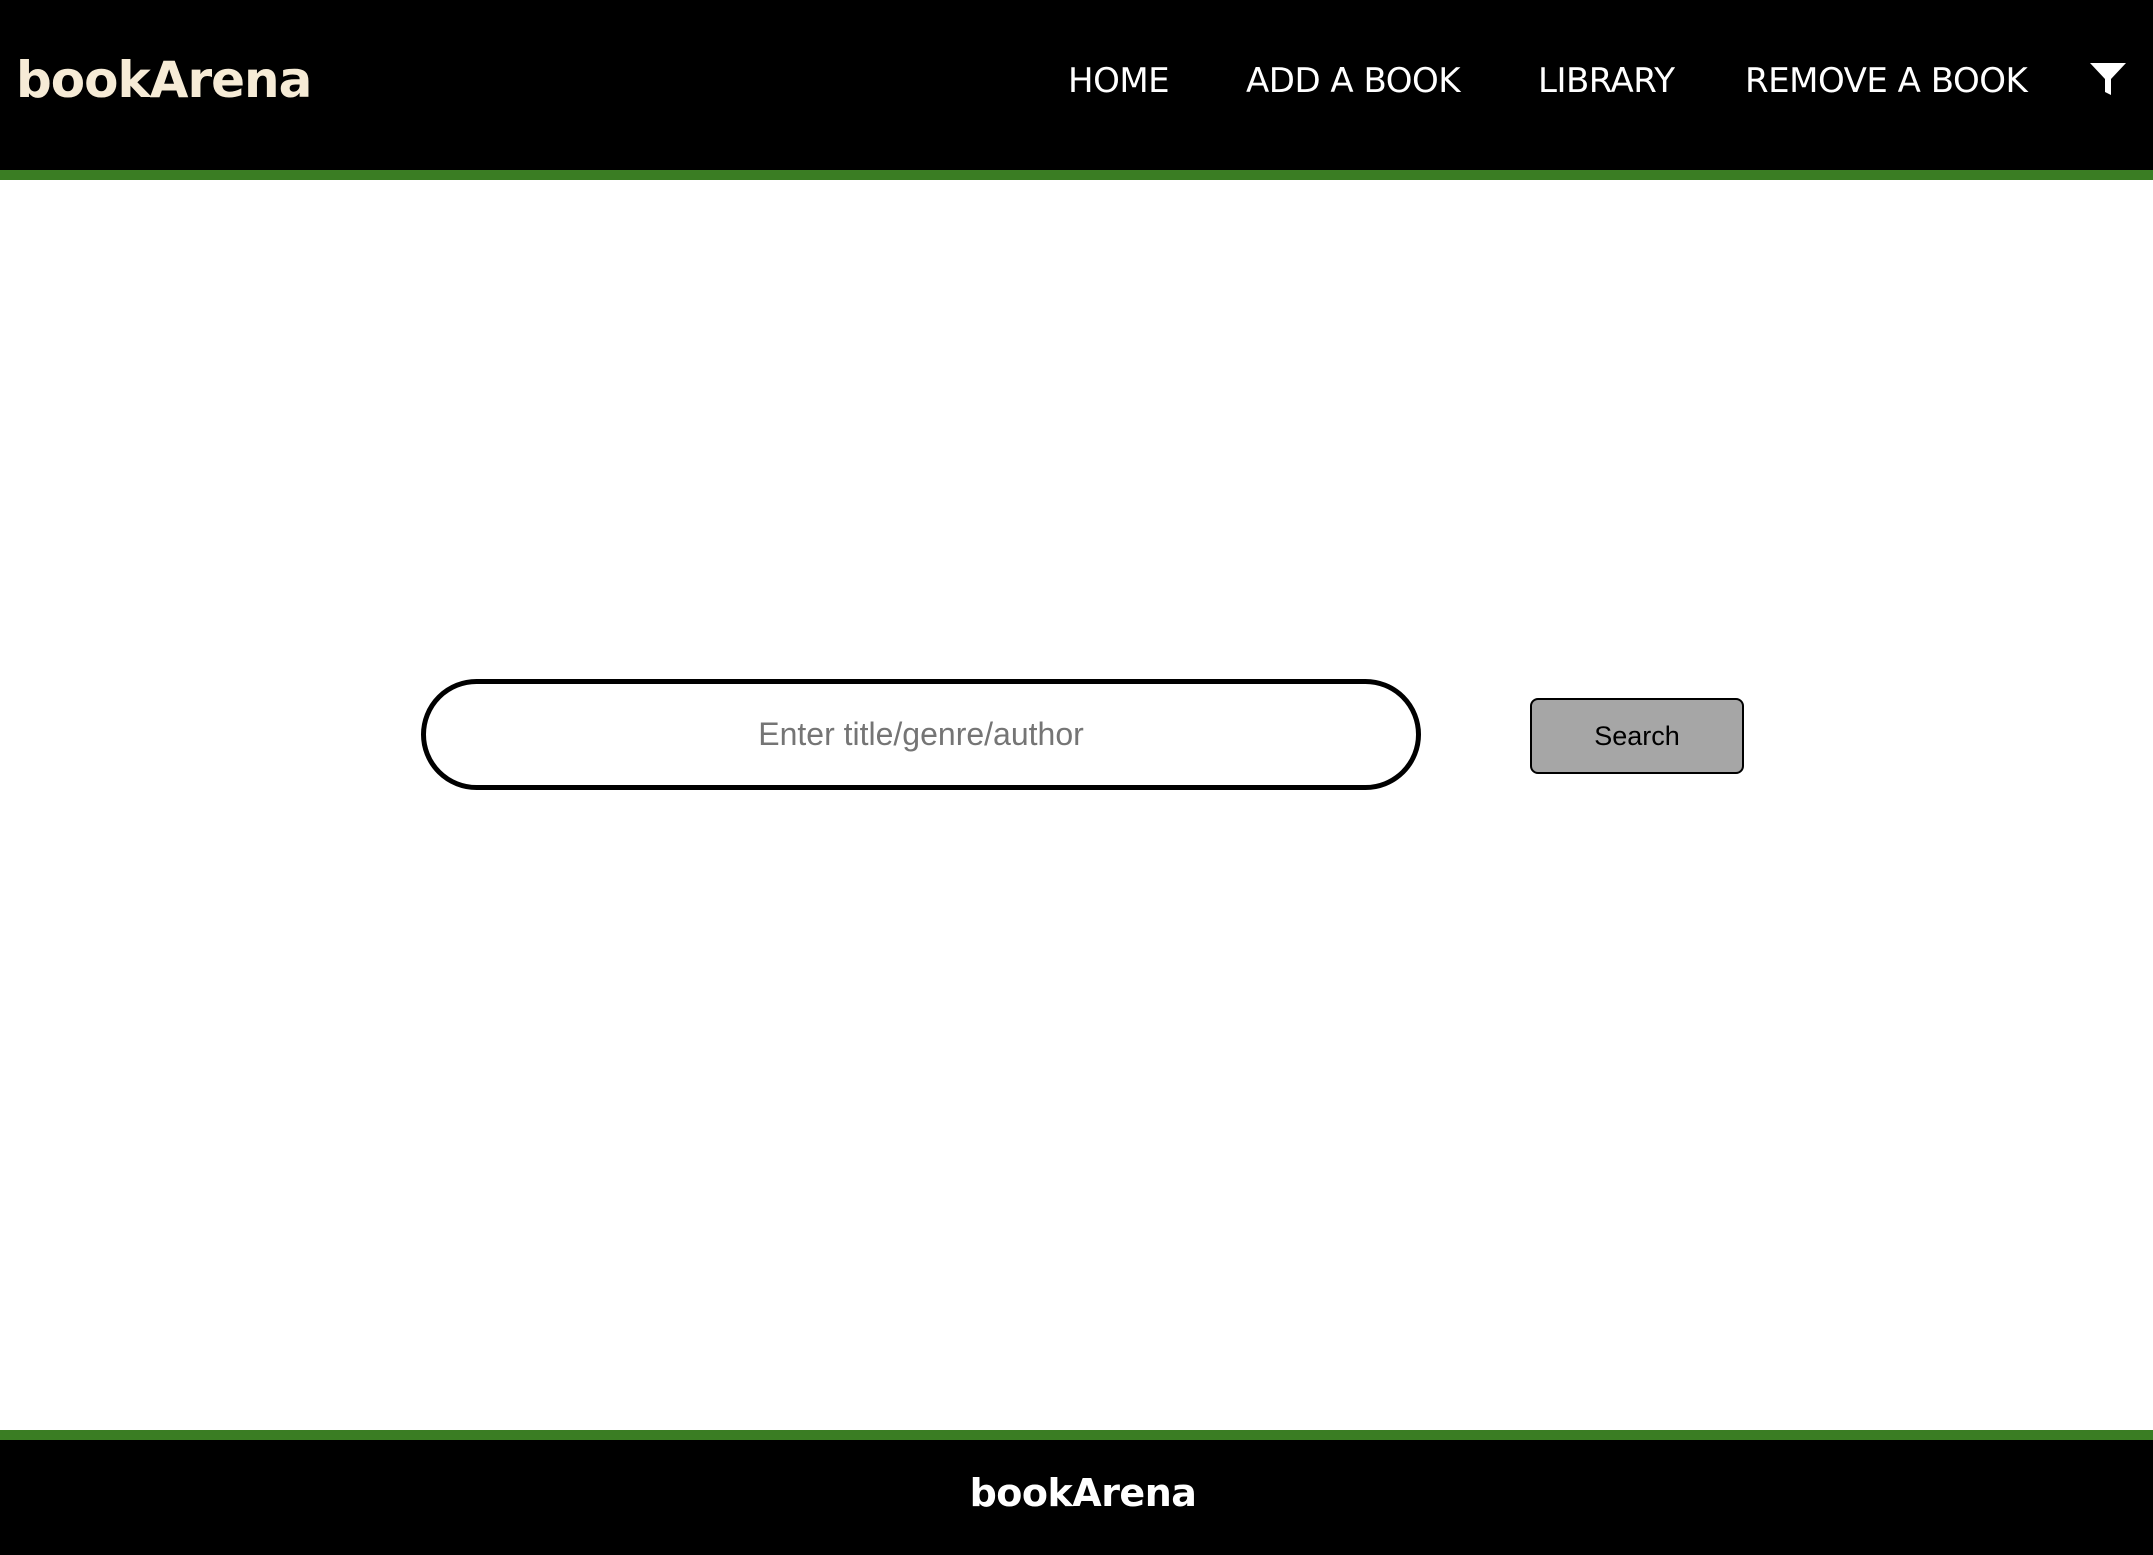 This screenshot has height=1555, width=2153. What do you see at coordinates (164, 80) in the screenshot?
I see `brand-logo: bookArena` at bounding box center [164, 80].